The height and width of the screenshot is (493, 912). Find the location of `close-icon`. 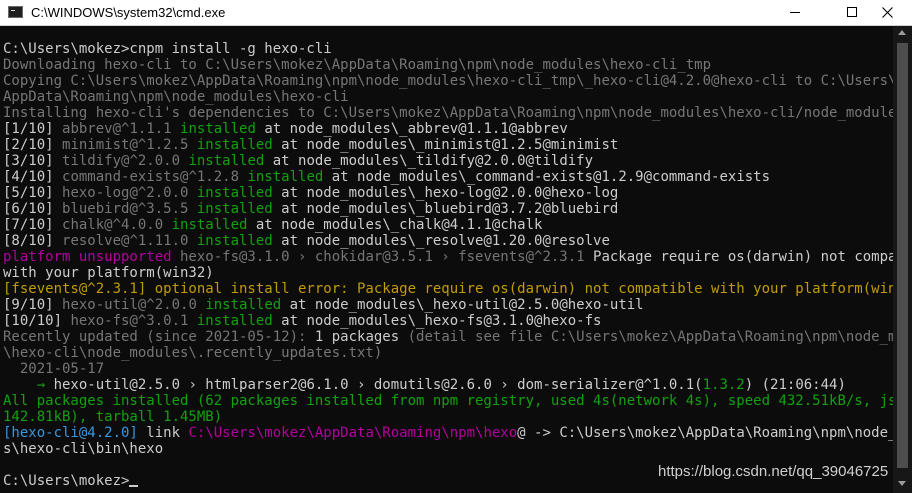

close-icon is located at coordinates (887, 12).